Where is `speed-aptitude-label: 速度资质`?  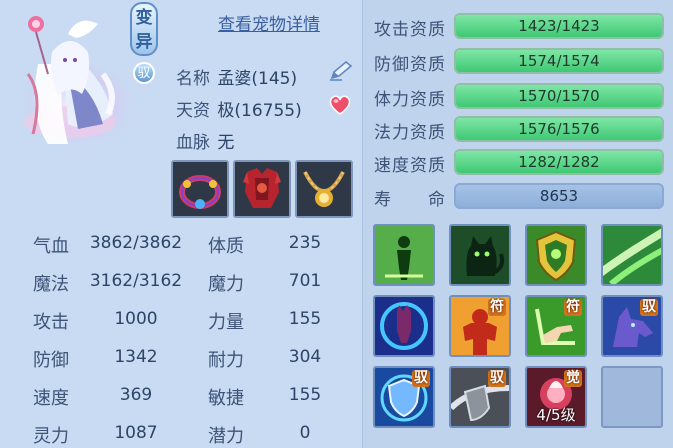
speed-aptitude-label: 速度资质 is located at coordinates (410, 166).